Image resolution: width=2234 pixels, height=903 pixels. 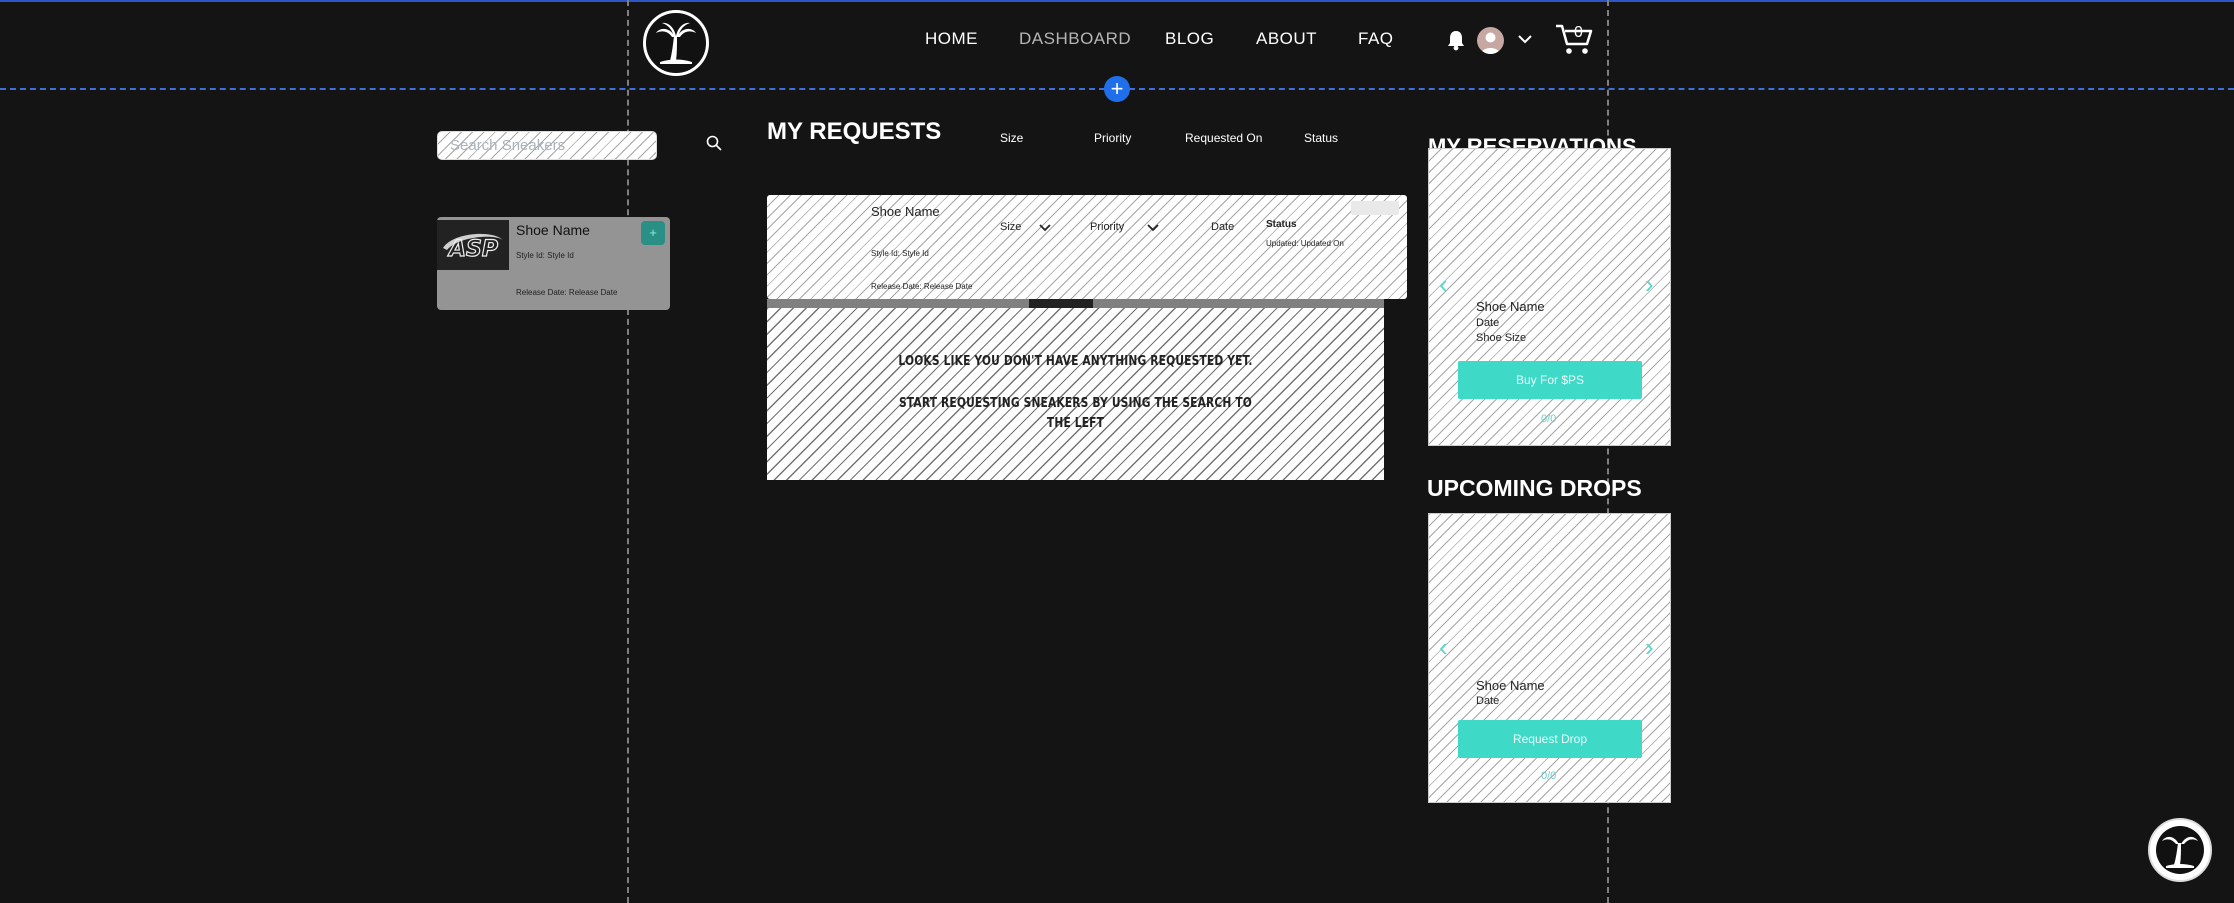 I want to click on request-status-label: Status, so click(x=1281, y=224).